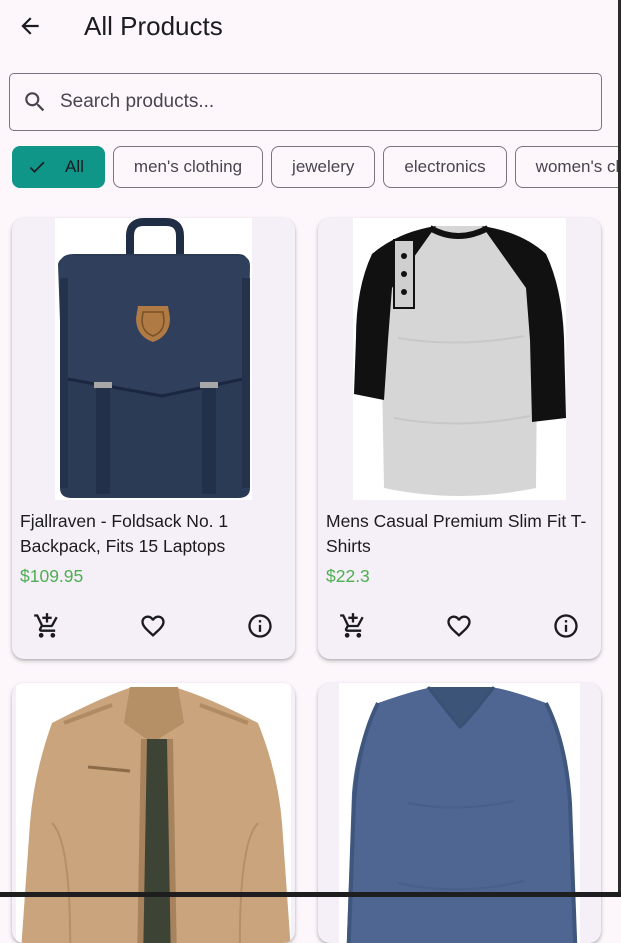 The width and height of the screenshot is (621, 943). What do you see at coordinates (52, 576) in the screenshot?
I see `product-price: $109.95` at bounding box center [52, 576].